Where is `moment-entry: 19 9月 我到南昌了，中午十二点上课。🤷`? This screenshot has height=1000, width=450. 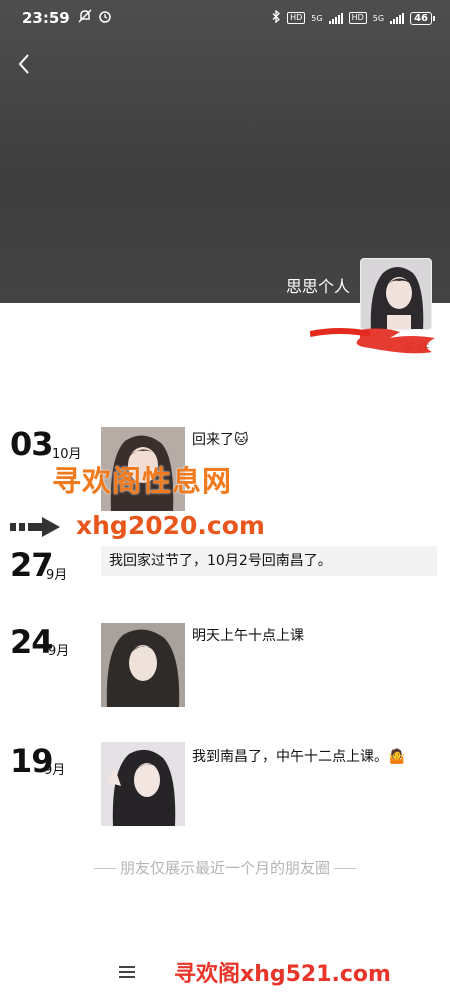
moment-entry: 19 9月 我到南昌了，中午十二点上课。🤷 is located at coordinates (225, 784).